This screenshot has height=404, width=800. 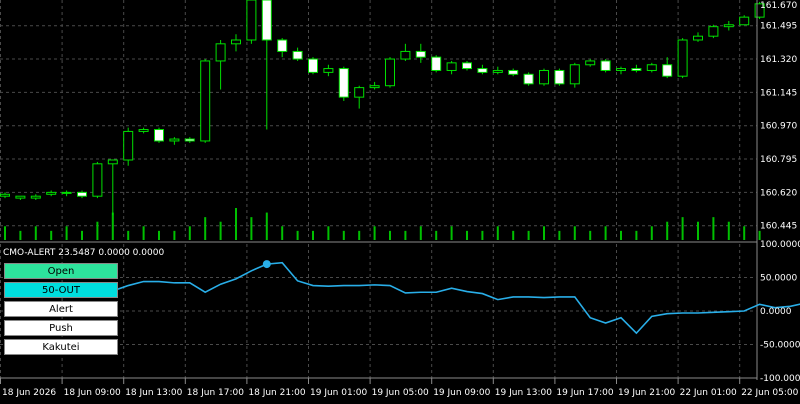 I want to click on price-tick-label: 160.795, so click(x=778, y=160).